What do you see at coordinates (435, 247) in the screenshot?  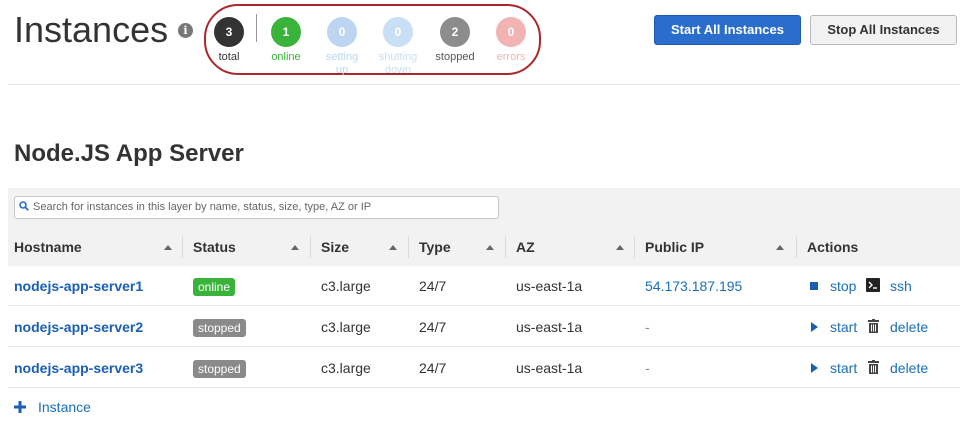 I see `column-header-type: Type` at bounding box center [435, 247].